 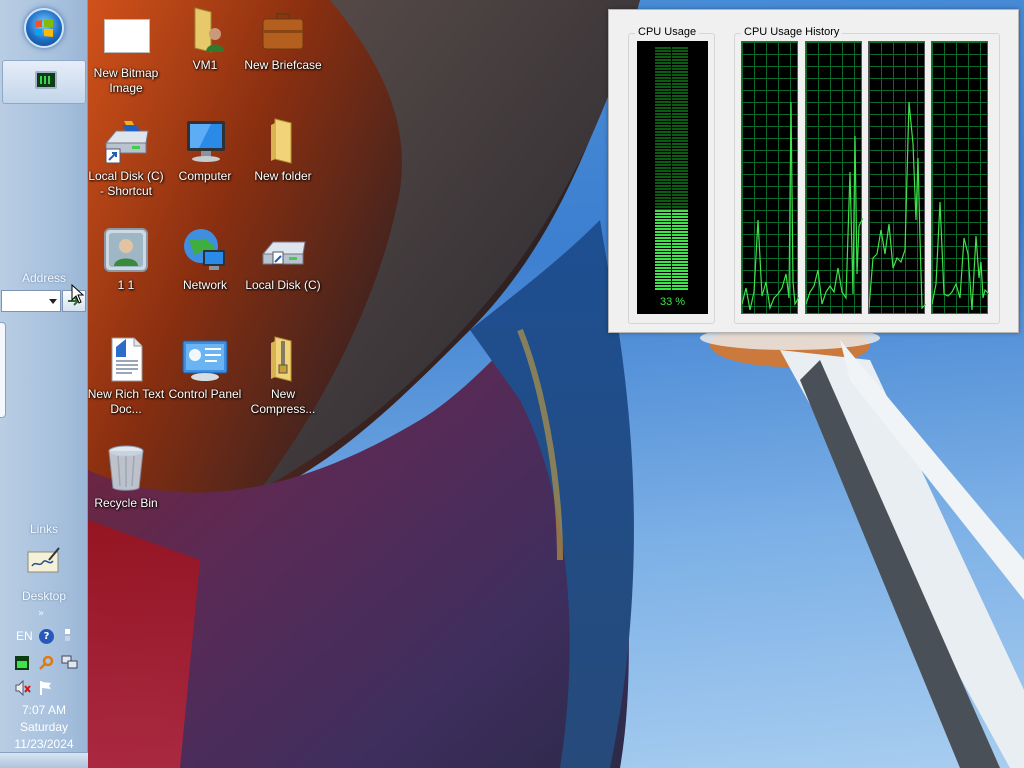 I want to click on address-toolbar-label: Address, so click(x=44, y=278).